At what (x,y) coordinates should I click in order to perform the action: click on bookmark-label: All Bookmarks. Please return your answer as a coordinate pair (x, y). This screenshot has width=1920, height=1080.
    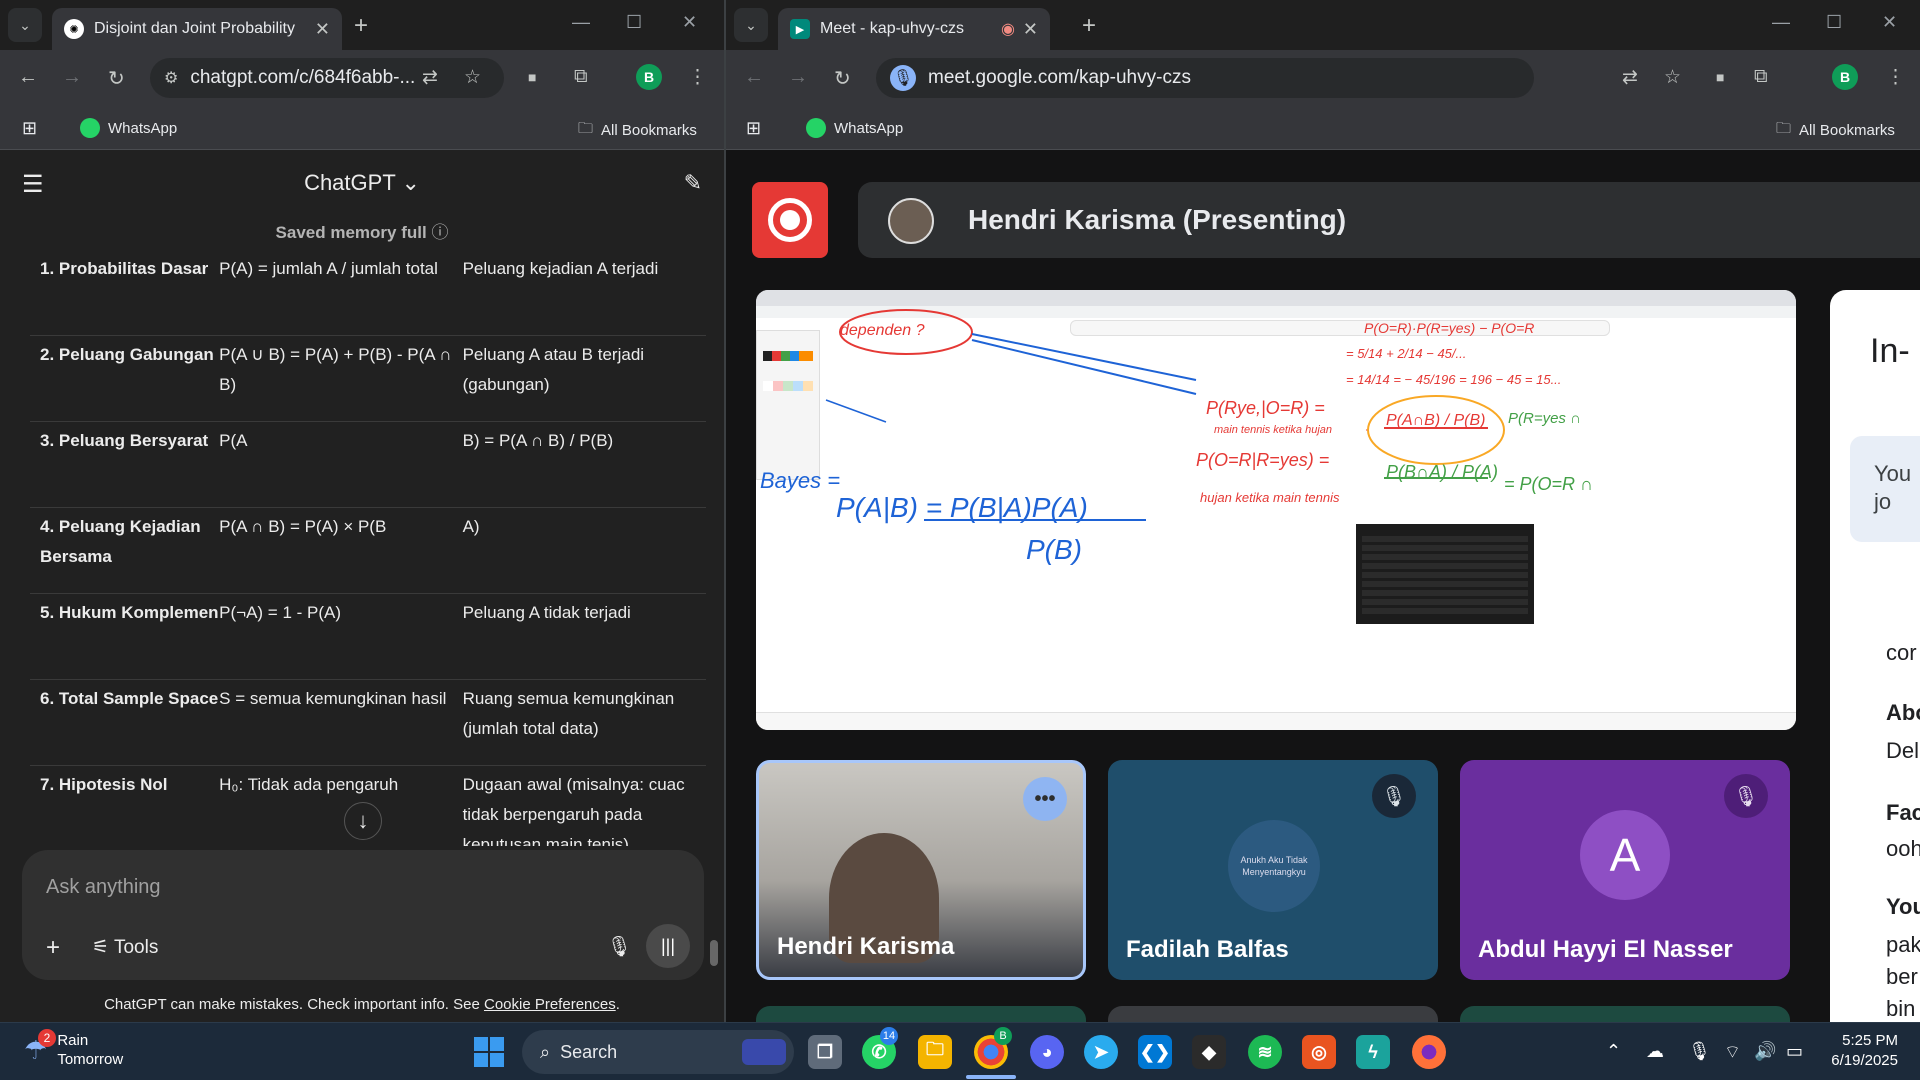
    Looking at the image, I should click on (649, 130).